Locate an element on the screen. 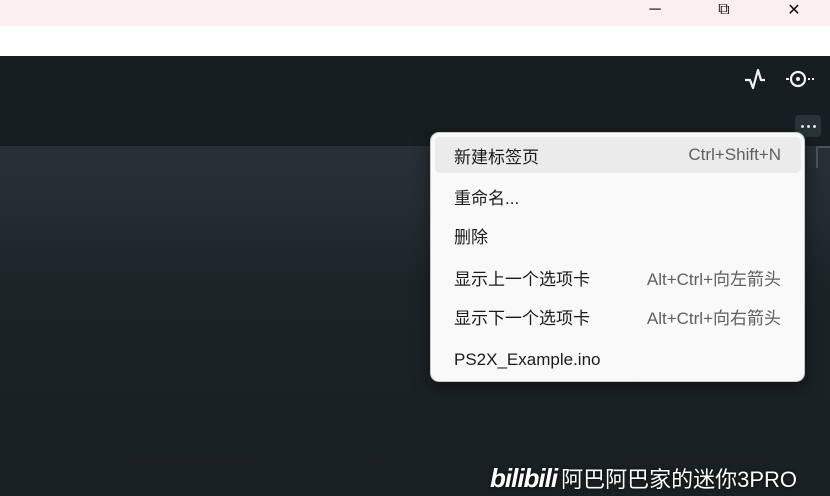  menu-item-open-file: PS2X_Example.ino is located at coordinates (618, 360).